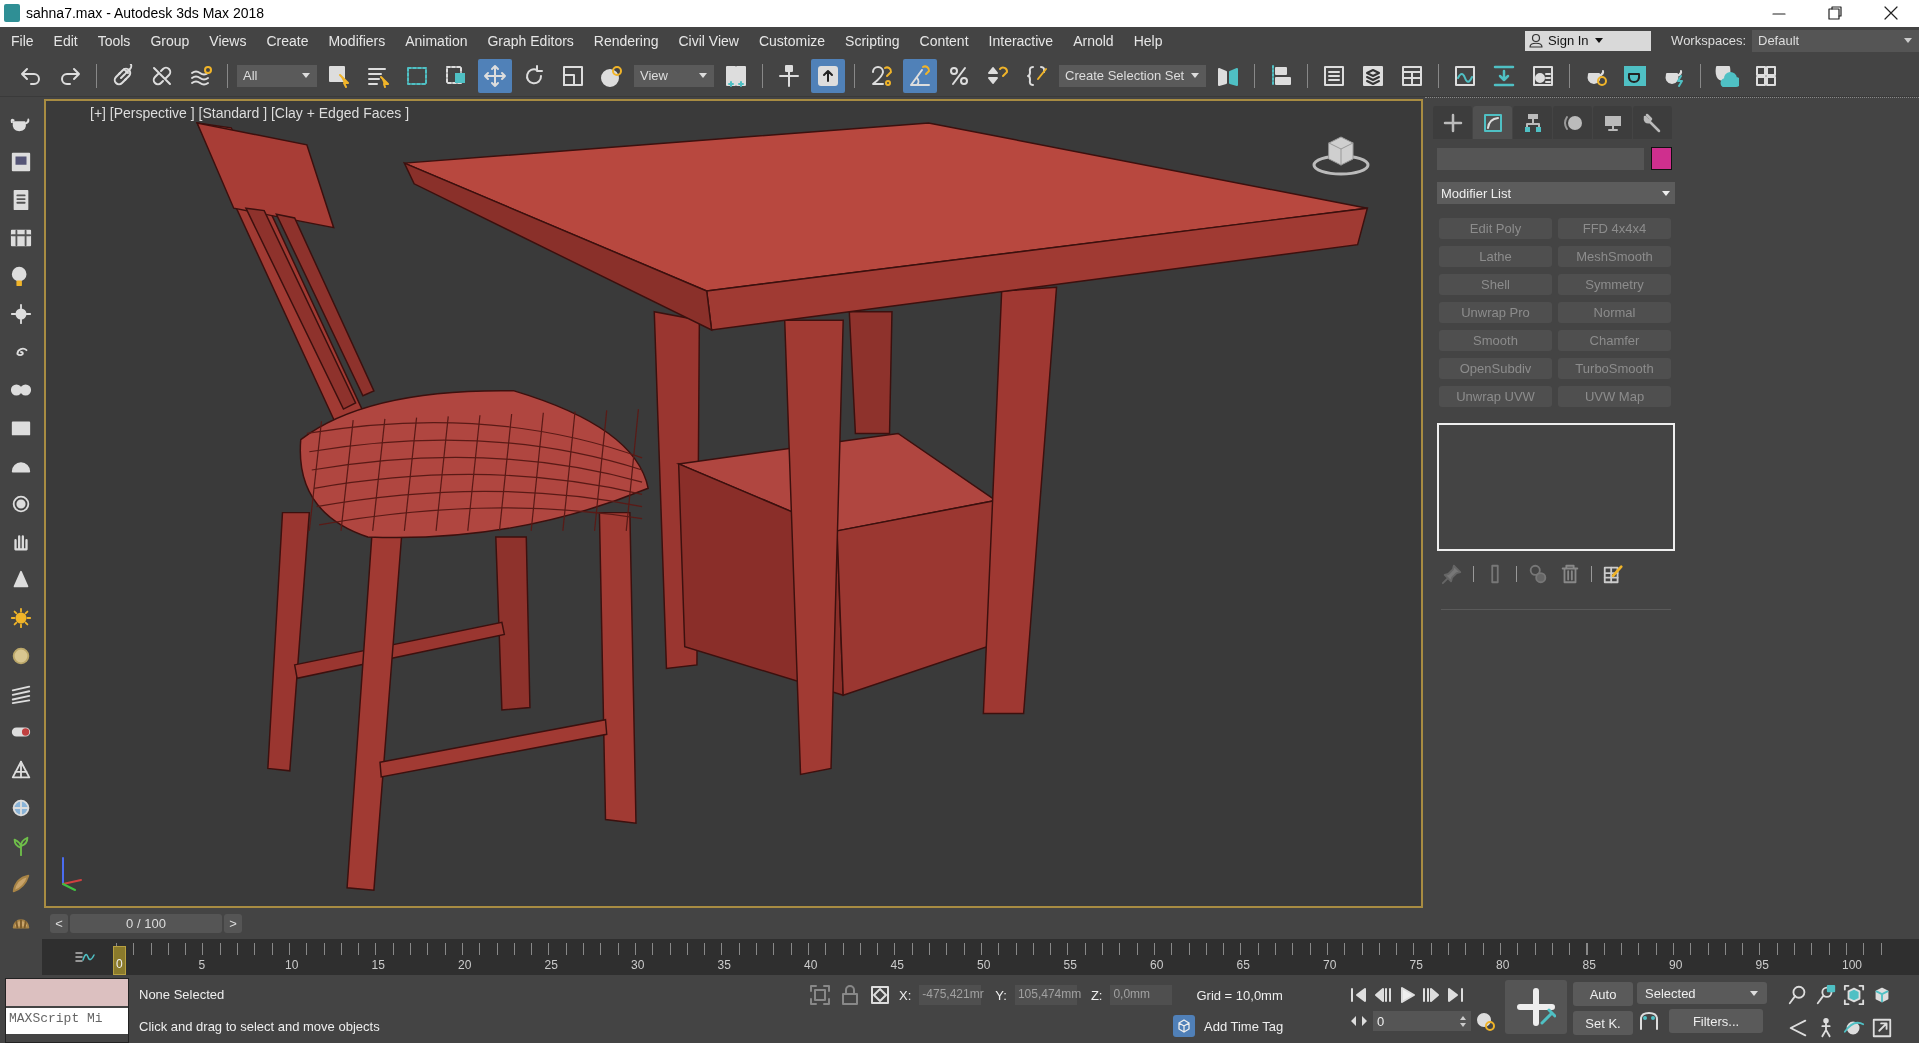 This screenshot has width=1919, height=1043. Describe the element at coordinates (1133, 75) in the screenshot. I see `toolbar-dropdown: Create Selection Set` at that location.